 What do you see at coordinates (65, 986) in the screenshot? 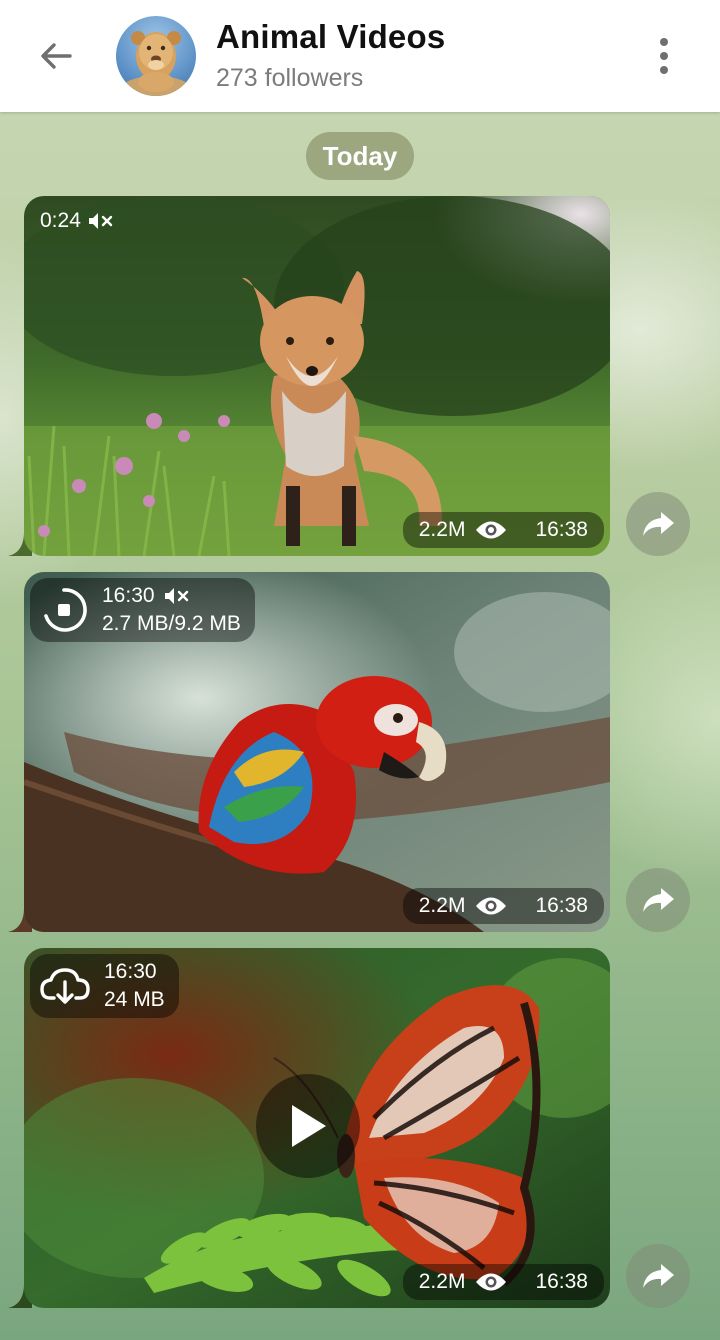
I see `cloud-download-icon` at bounding box center [65, 986].